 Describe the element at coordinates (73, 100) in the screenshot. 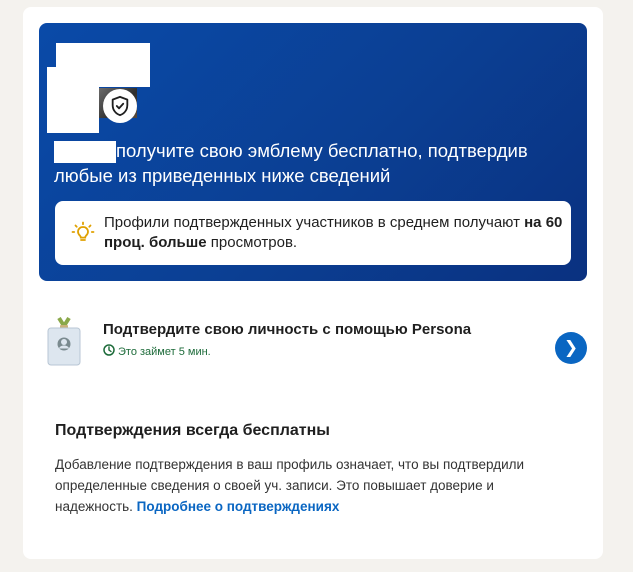

I see `redacted-area` at that location.